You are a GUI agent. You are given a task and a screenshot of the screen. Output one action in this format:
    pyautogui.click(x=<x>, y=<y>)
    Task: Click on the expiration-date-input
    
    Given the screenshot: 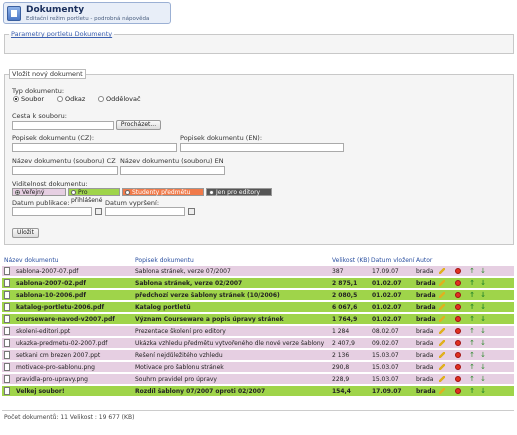 What is the action you would take?
    pyautogui.click(x=145, y=211)
    